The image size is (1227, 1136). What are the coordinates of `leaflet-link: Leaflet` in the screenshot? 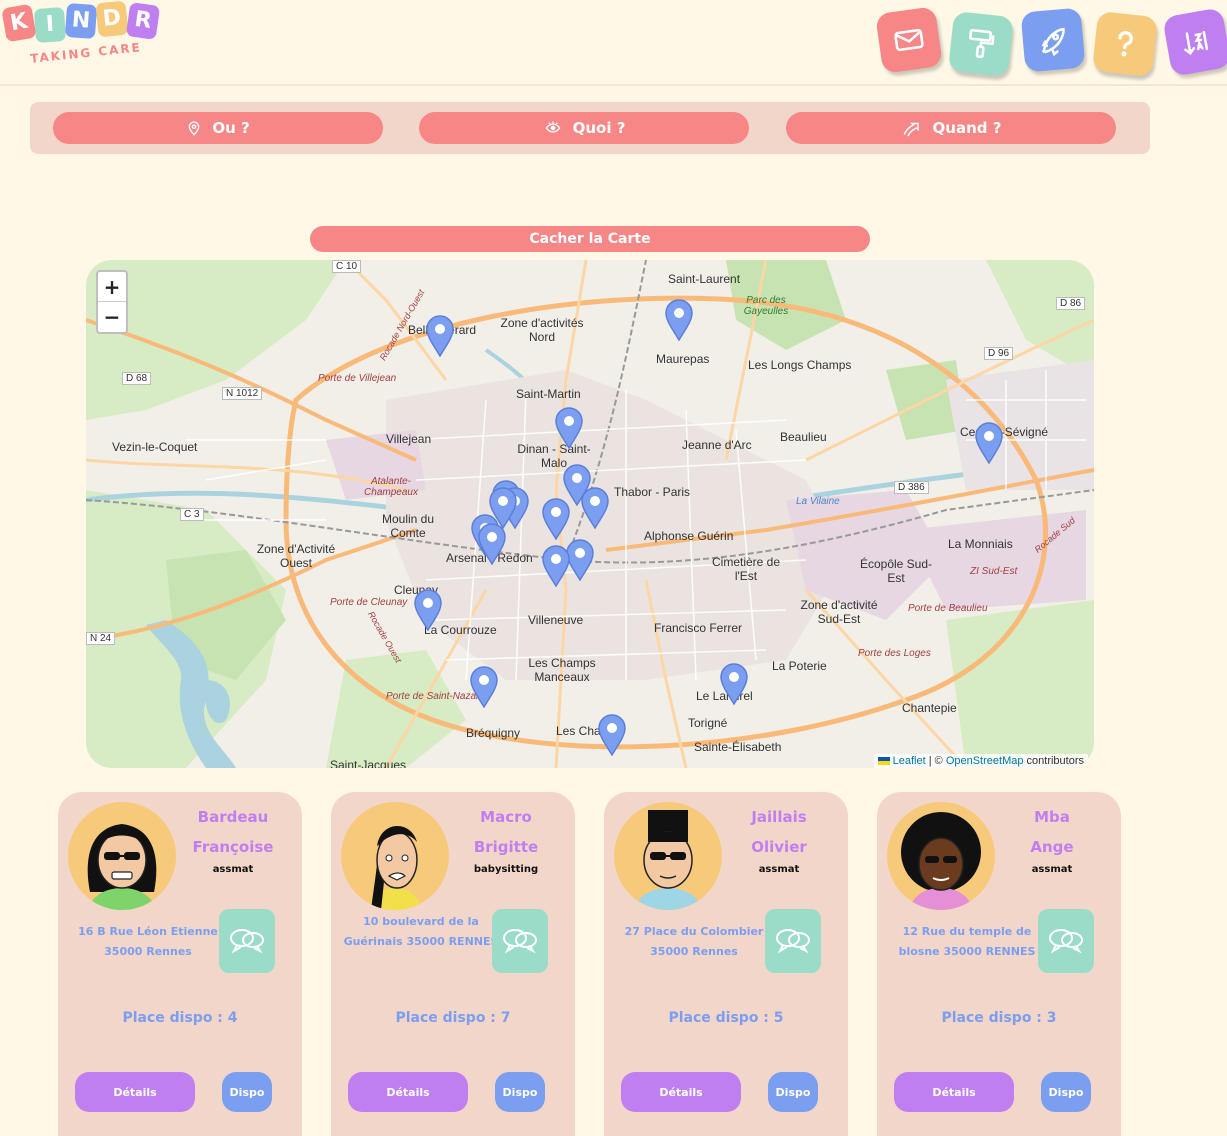 It's located at (909, 761).